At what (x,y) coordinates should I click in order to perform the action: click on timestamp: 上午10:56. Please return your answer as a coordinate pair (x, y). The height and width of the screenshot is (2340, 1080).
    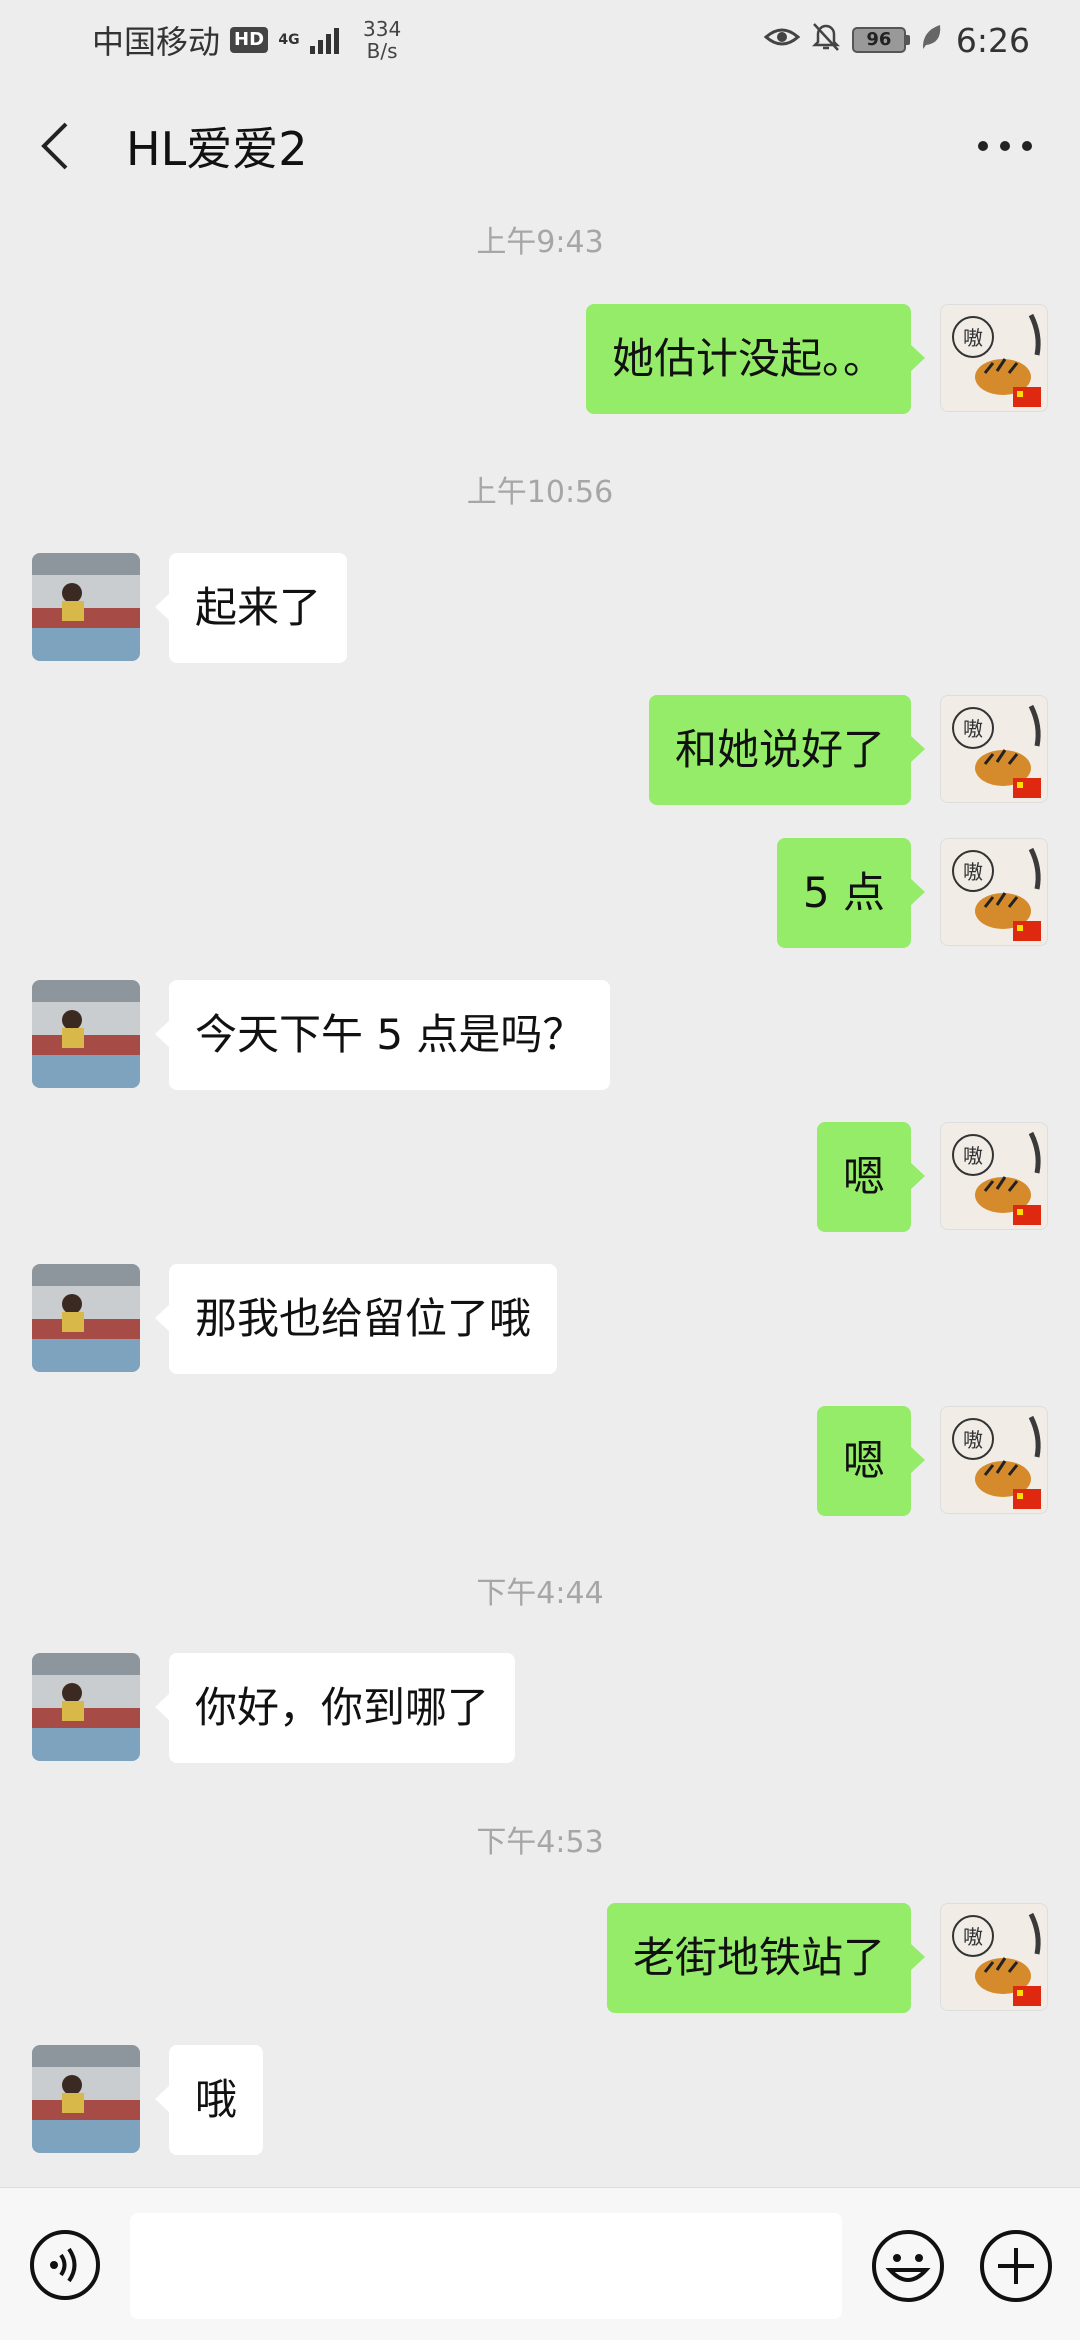
    Looking at the image, I should click on (540, 492).